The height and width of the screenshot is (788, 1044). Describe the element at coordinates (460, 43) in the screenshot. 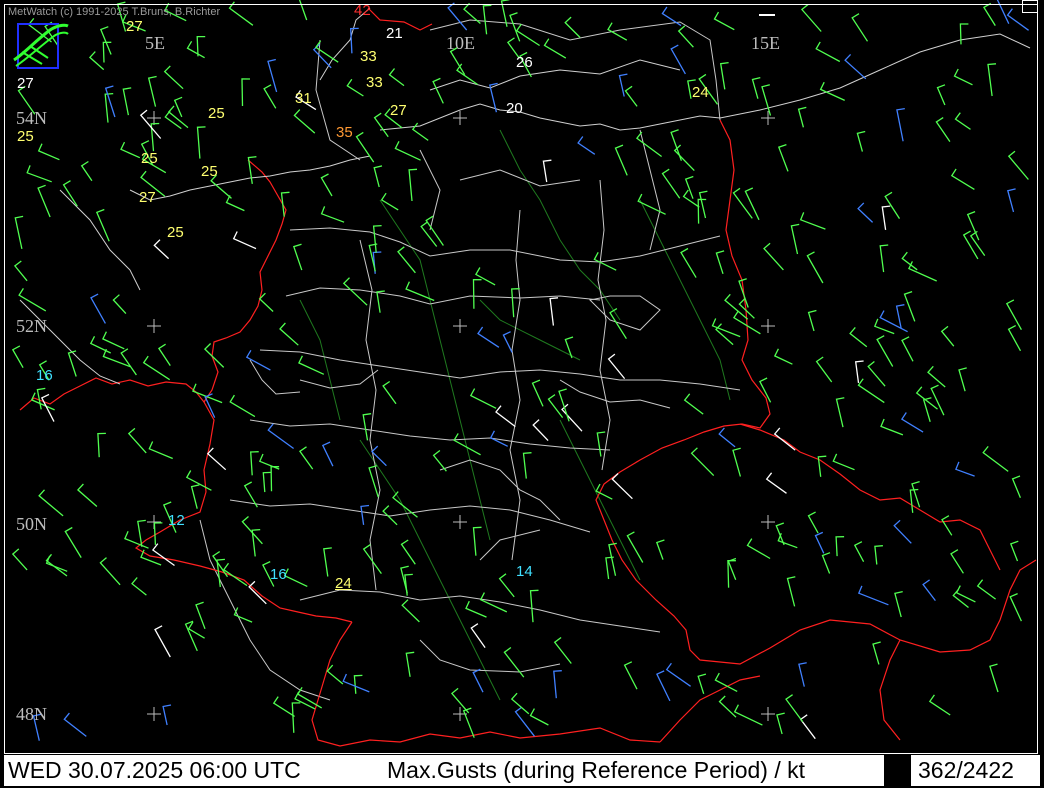

I see `lon-label-10e: 10E` at that location.